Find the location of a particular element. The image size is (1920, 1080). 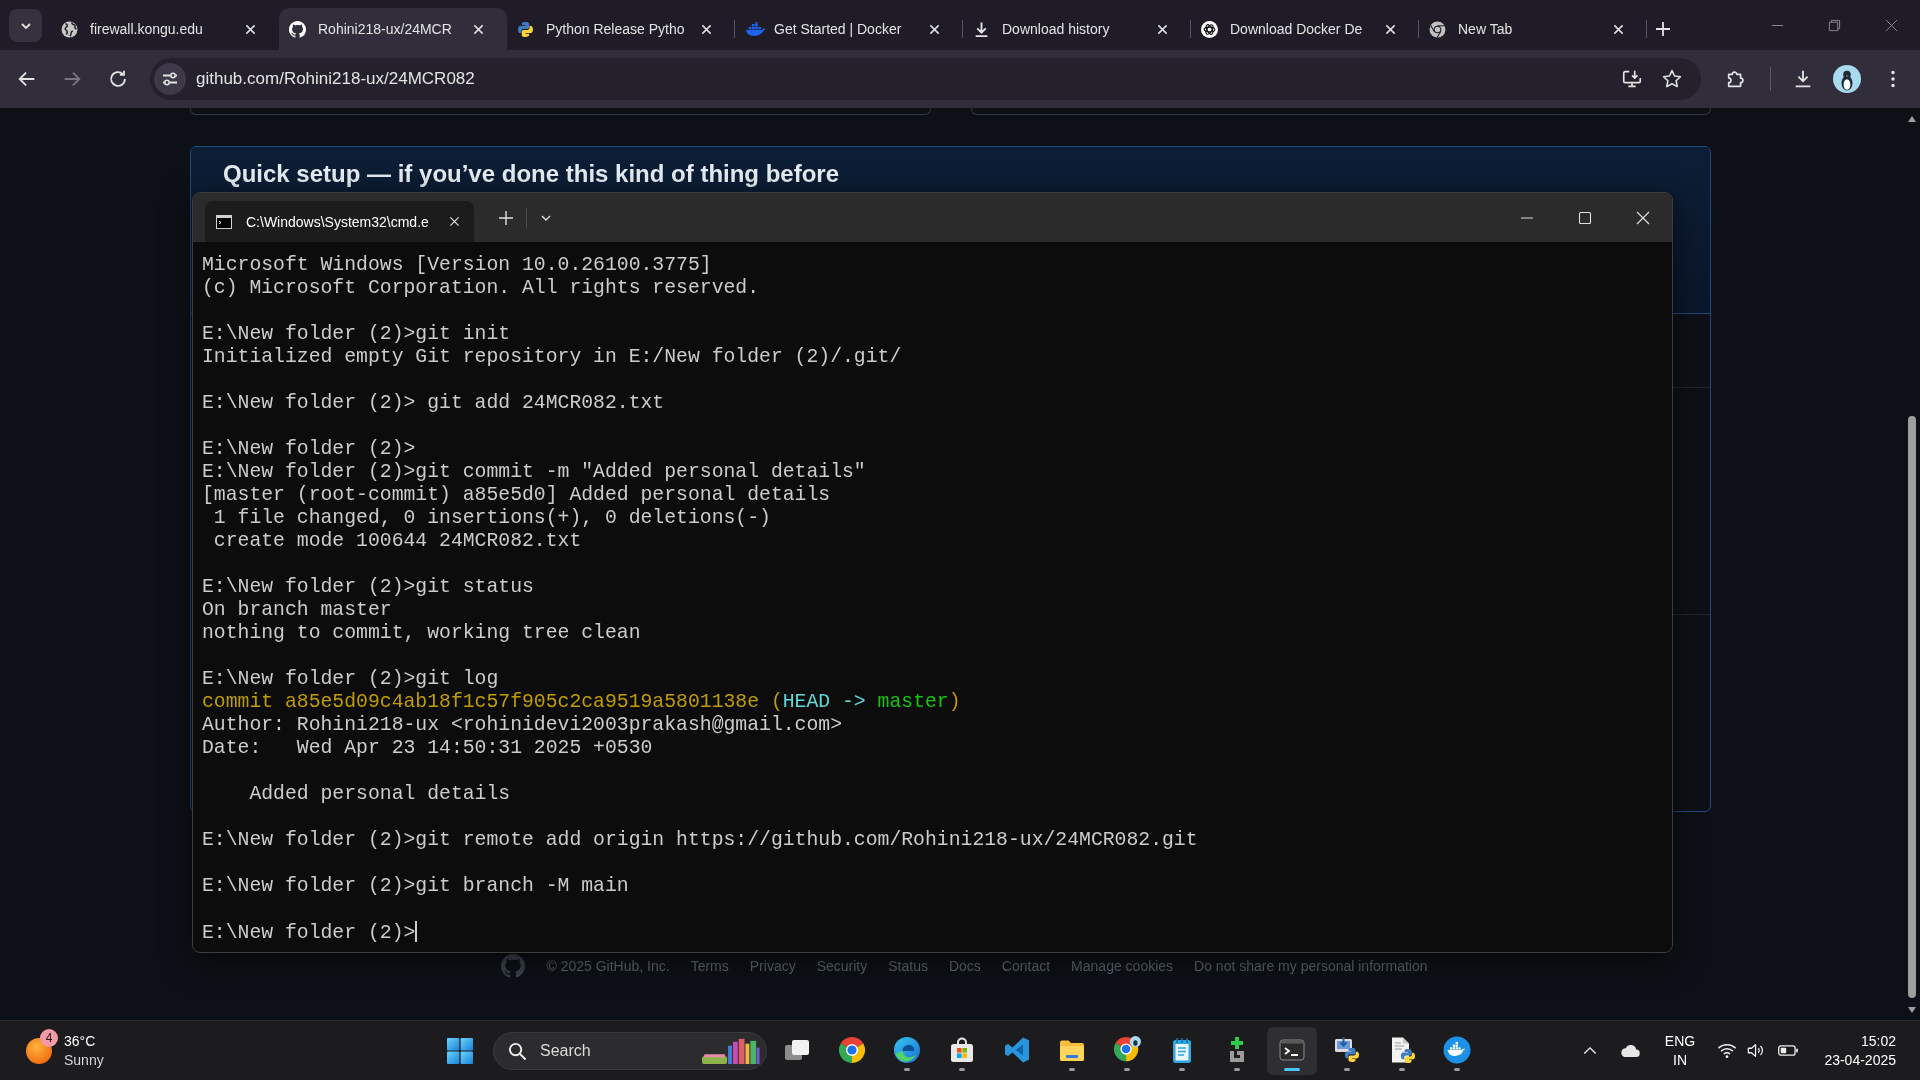

store-icon is located at coordinates (962, 1049).